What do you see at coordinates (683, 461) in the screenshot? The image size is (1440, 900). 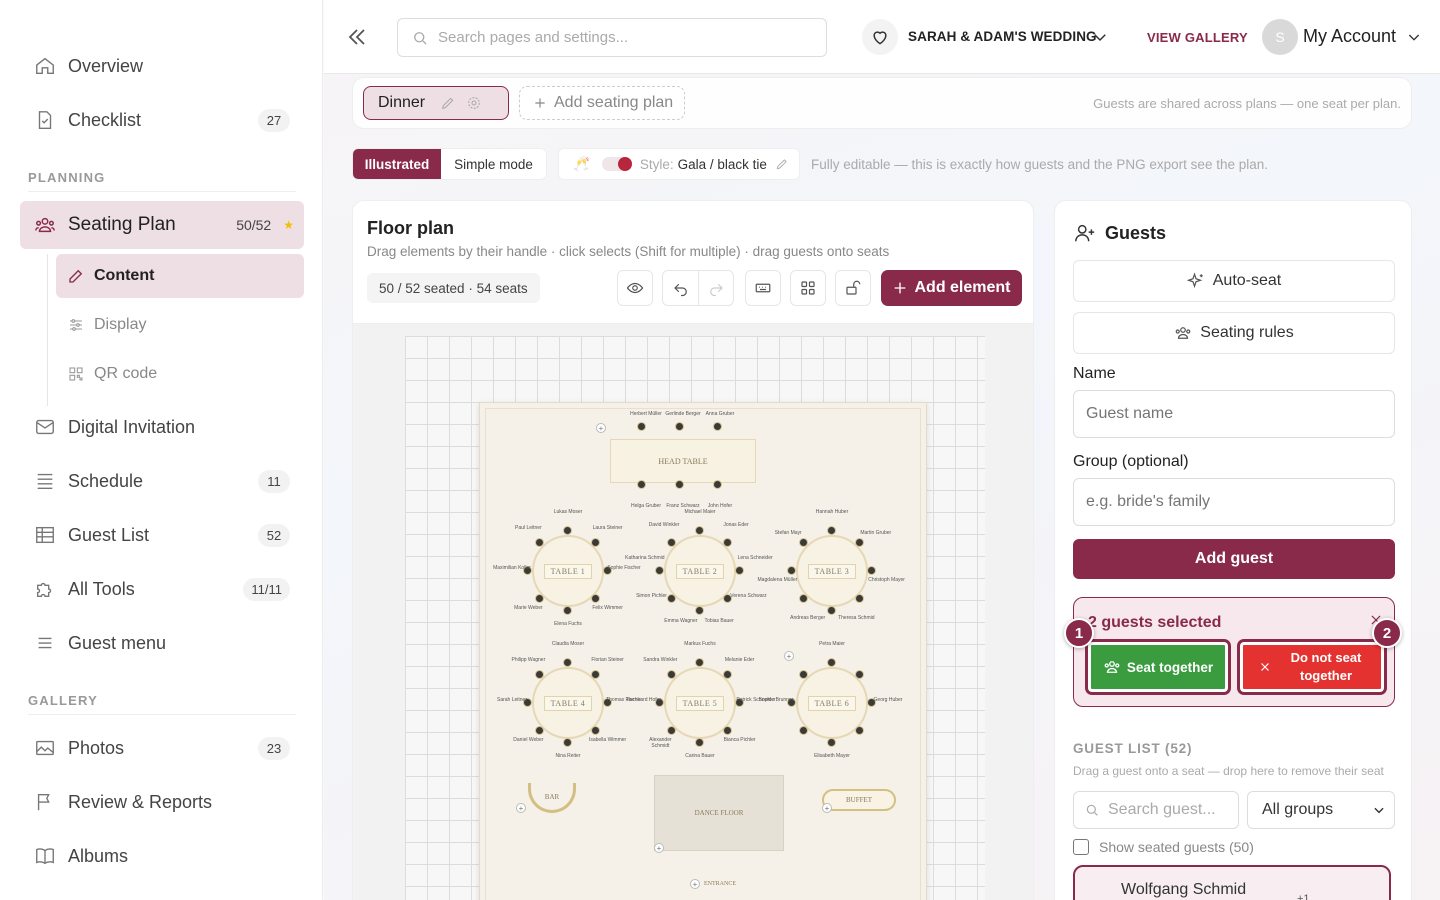 I see `head-table: HEAD TABLE` at bounding box center [683, 461].